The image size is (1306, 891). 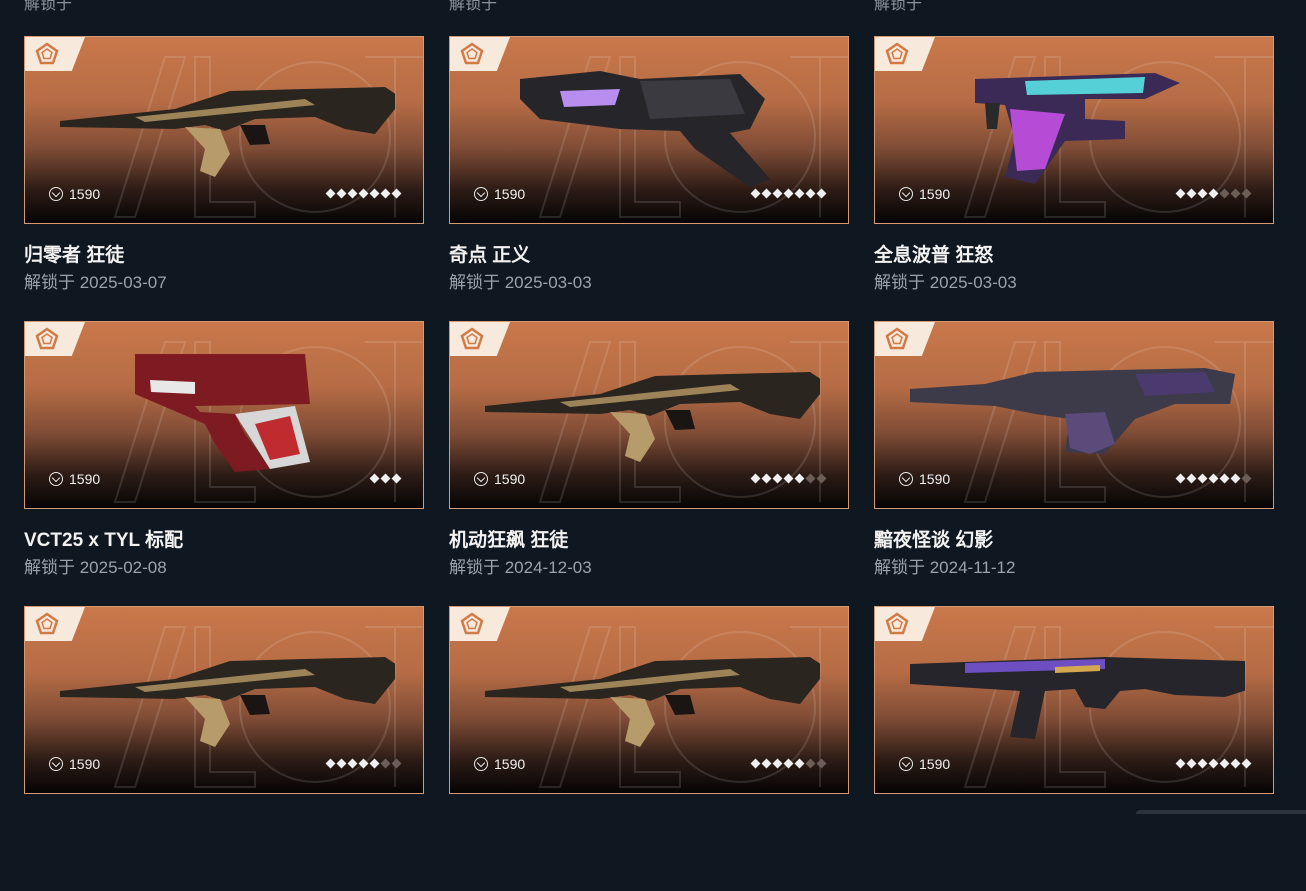 I want to click on unlock-date: 解锁于 2024-12-03, so click(x=520, y=567).